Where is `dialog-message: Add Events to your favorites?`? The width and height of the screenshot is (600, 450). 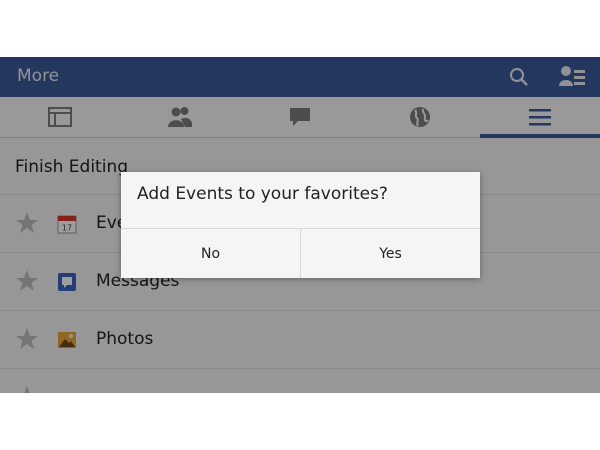 dialog-message: Add Events to your favorites? is located at coordinates (262, 194).